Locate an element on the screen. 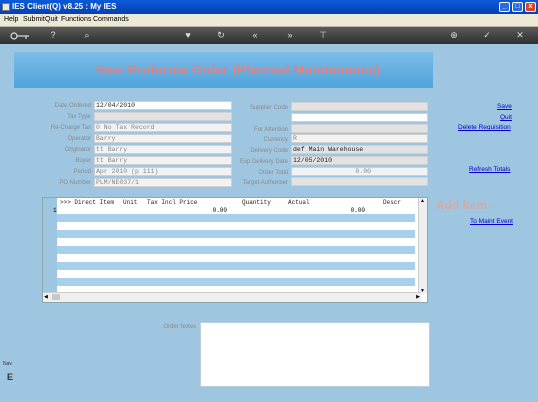  label-for-attention: For Attention is located at coordinates (270, 130).